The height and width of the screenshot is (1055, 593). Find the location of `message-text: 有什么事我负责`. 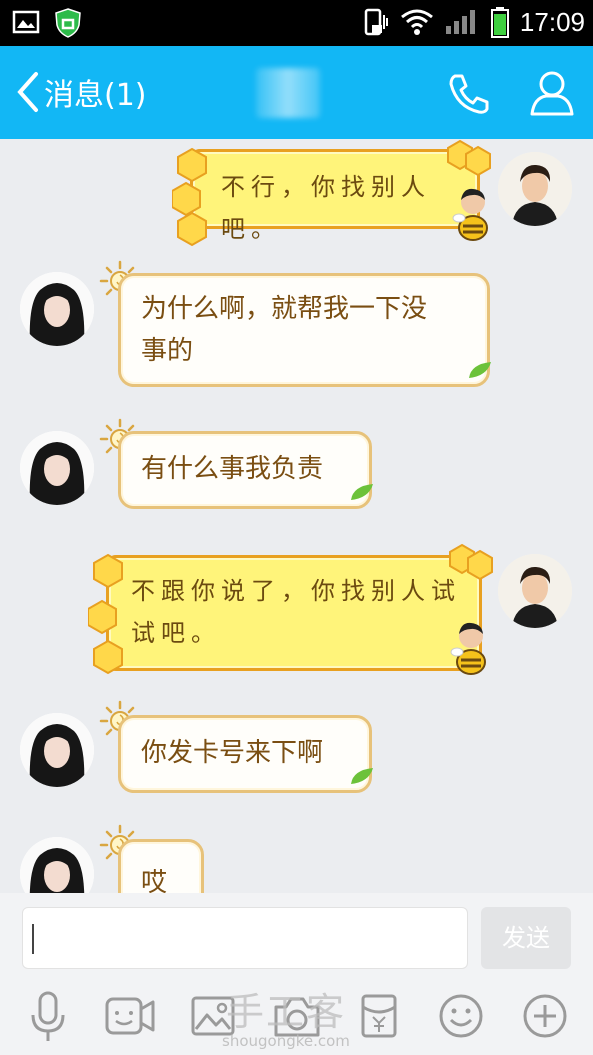

message-text: 有什么事我负责 is located at coordinates (232, 469).